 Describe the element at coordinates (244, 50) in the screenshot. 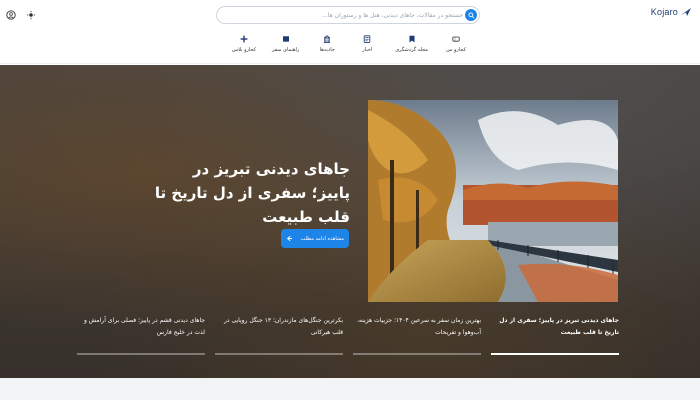

I see `nav-label: کجارو پلاس` at that location.